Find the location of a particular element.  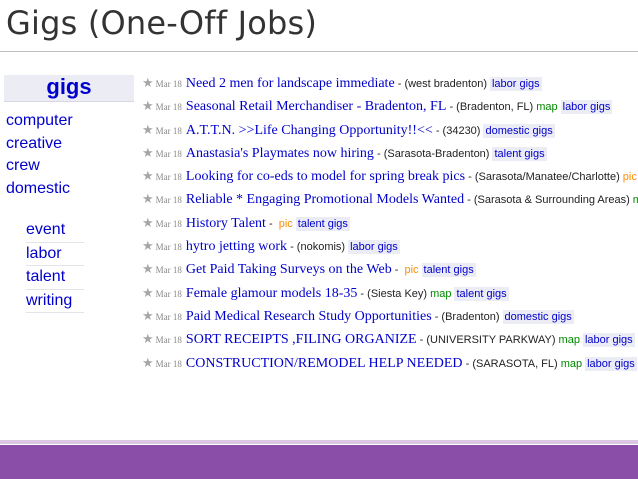

listing-location: (Bradenton, FL) is located at coordinates (495, 107).